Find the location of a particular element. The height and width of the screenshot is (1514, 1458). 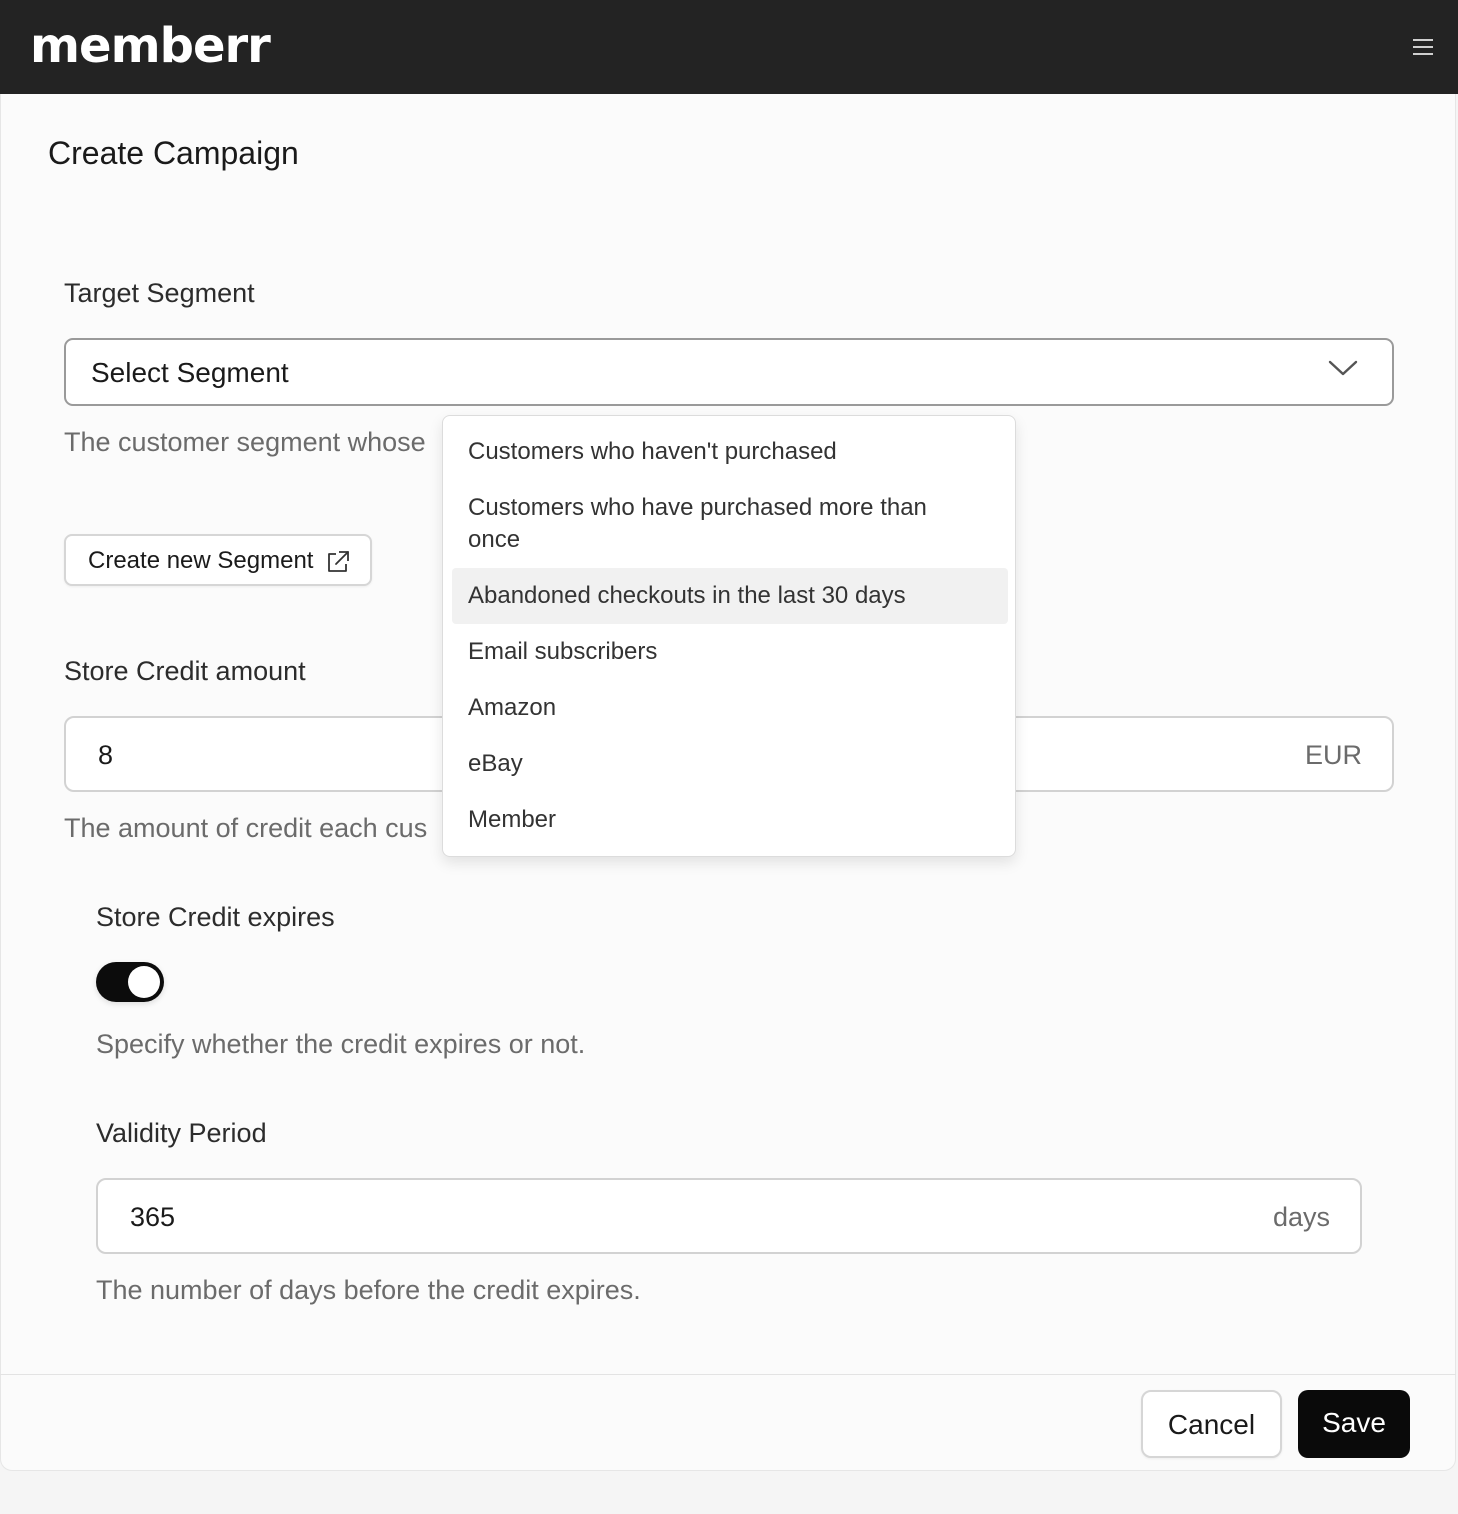

segment-option-highlighted: Abandoned checkouts in the last 30 days is located at coordinates (730, 596).